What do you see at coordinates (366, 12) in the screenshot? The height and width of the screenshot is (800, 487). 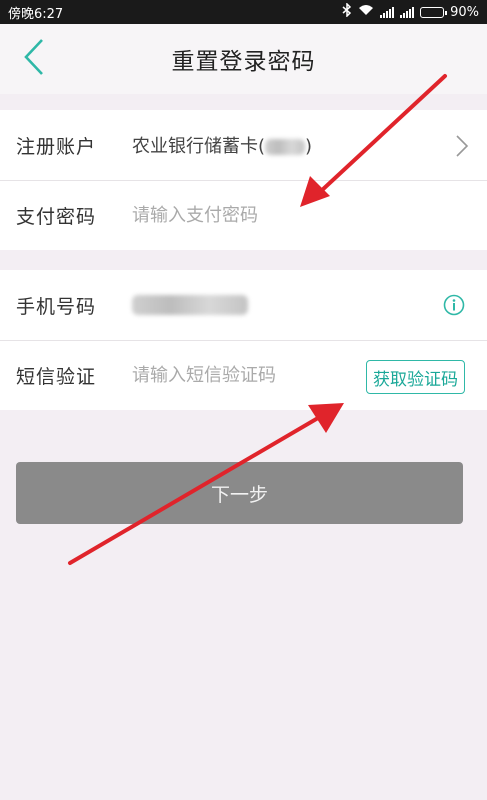 I see `wifi-icon` at bounding box center [366, 12].